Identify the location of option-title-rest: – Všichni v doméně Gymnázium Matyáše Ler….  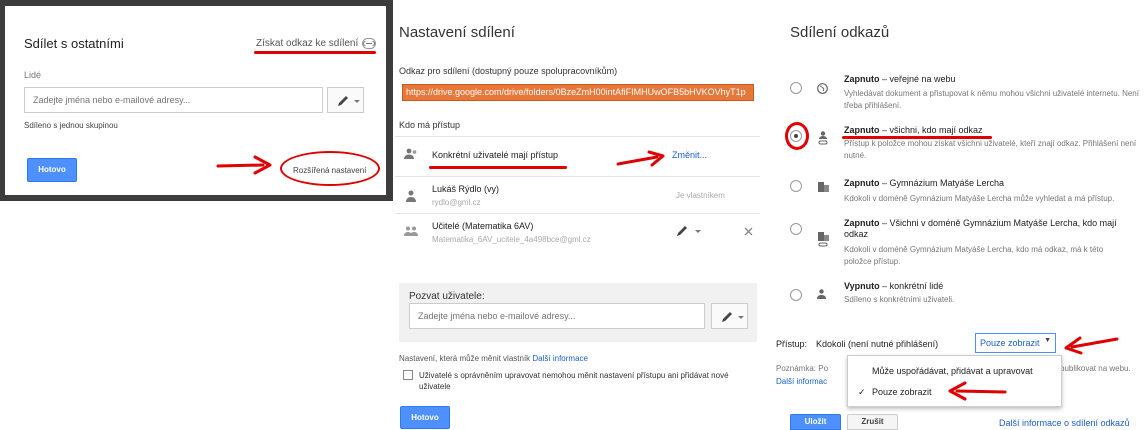
(980, 228).